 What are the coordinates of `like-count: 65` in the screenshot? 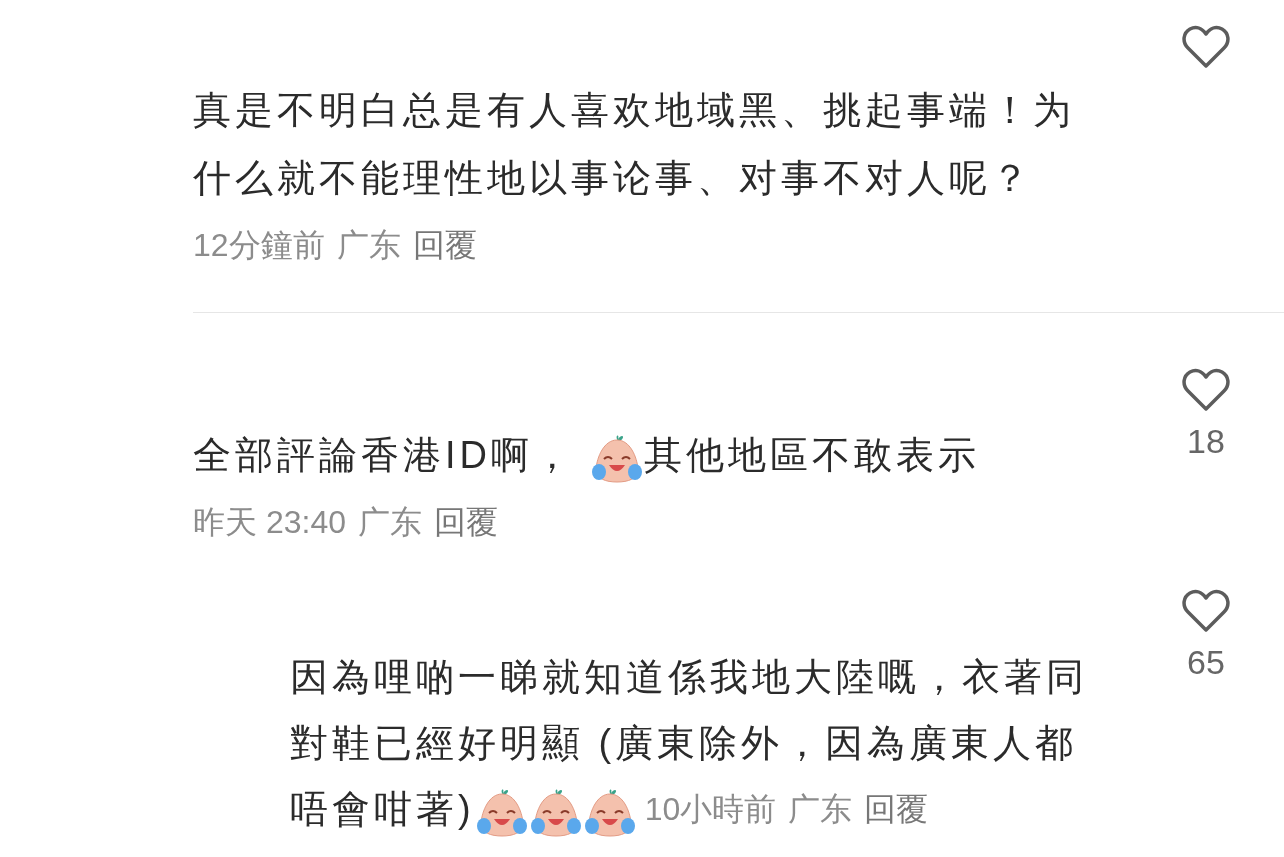 It's located at (1206, 662).